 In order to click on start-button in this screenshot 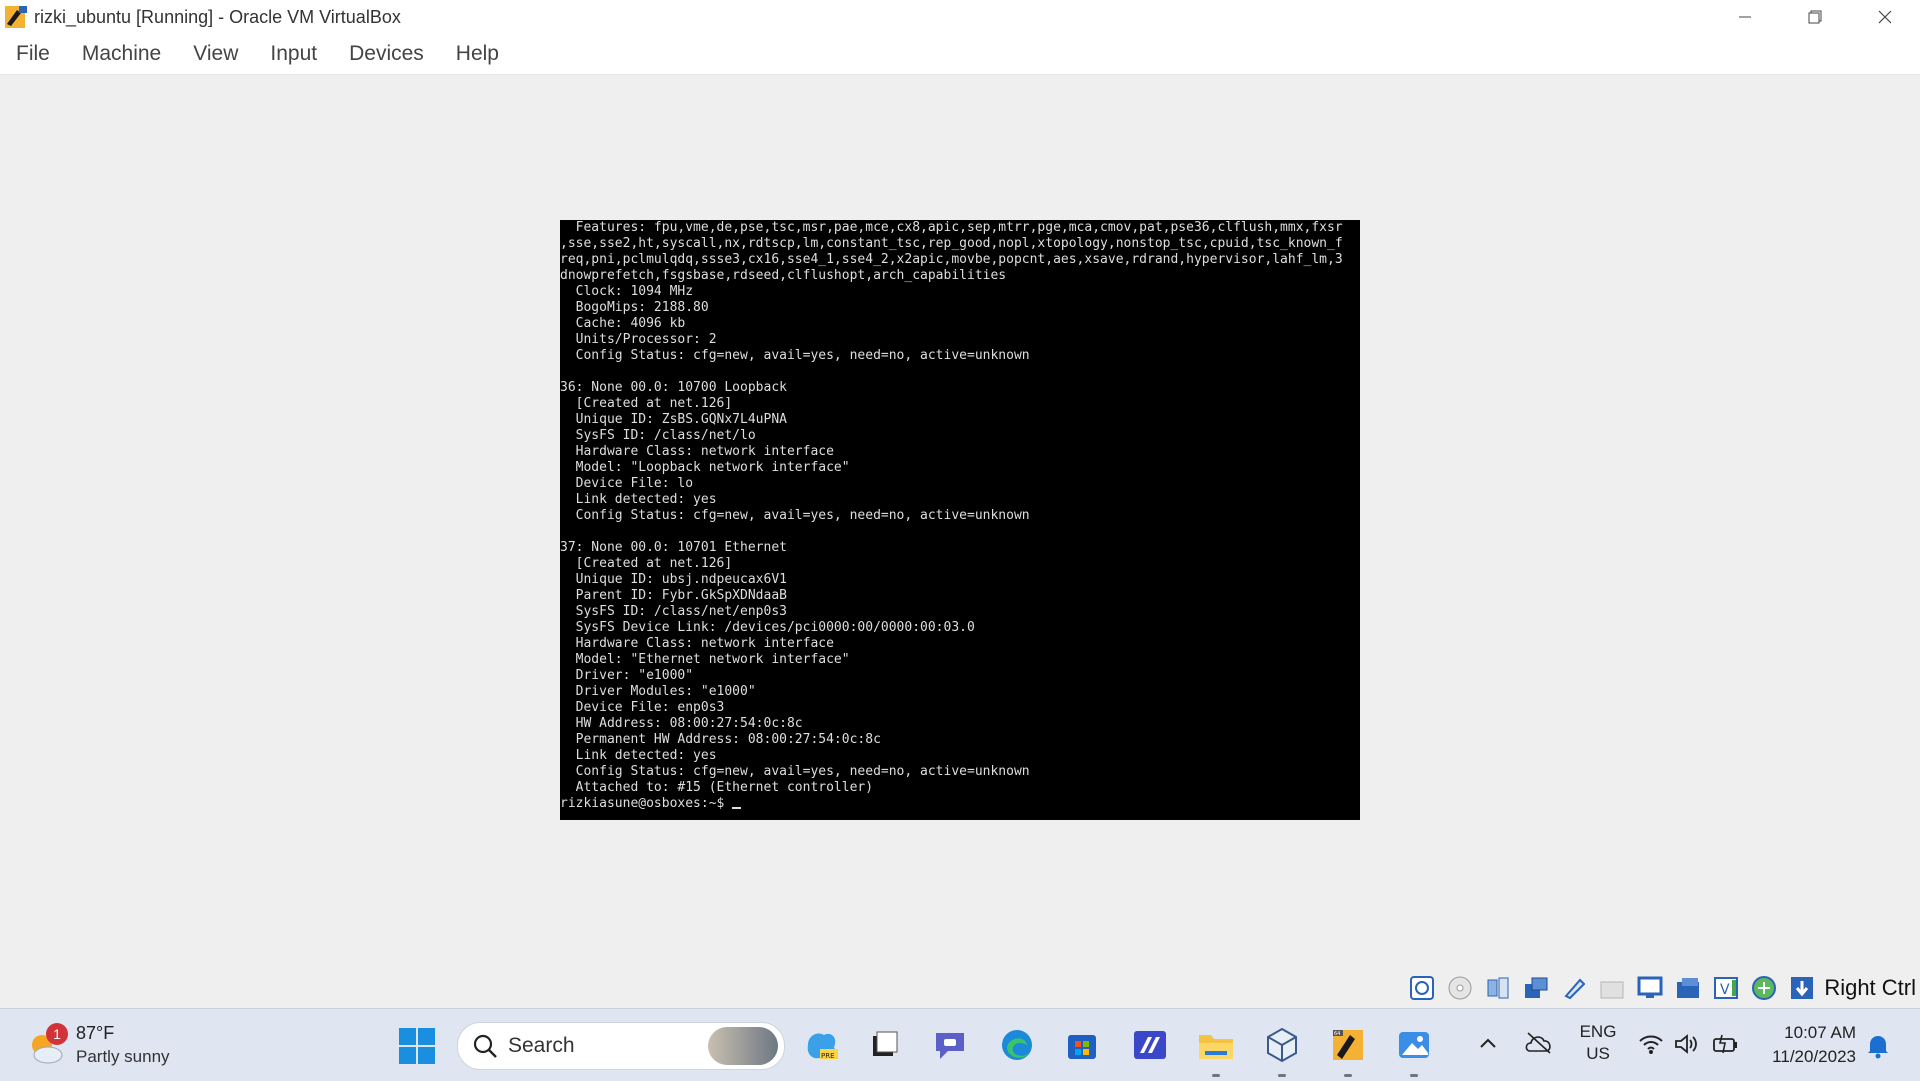, I will do `click(417, 1046)`.